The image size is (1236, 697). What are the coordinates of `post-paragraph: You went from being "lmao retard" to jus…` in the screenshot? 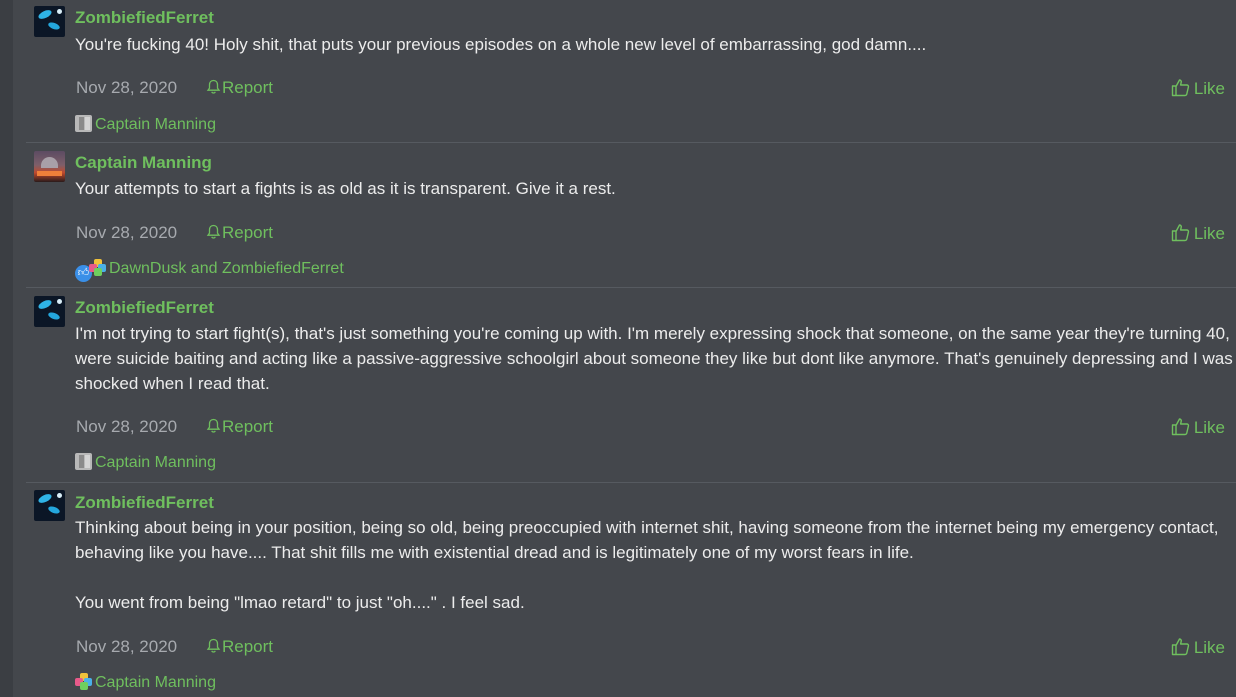 It's located at (300, 602).